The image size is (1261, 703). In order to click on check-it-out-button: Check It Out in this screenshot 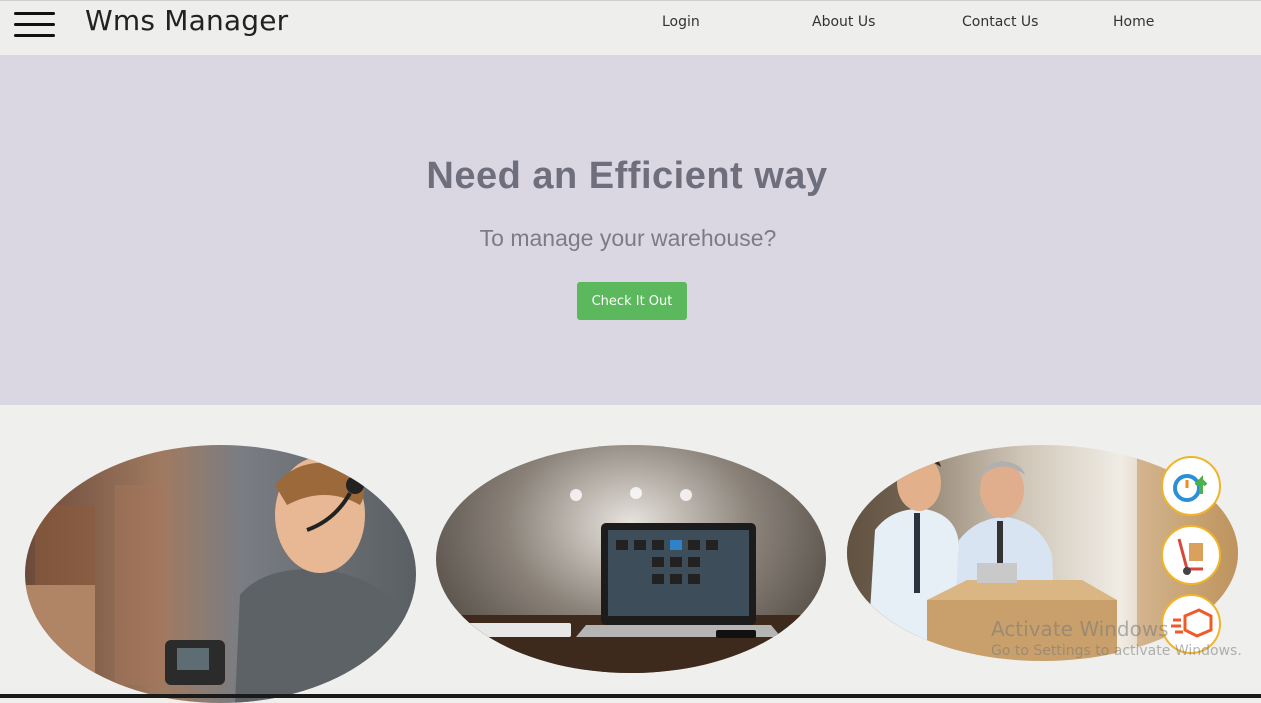, I will do `click(632, 301)`.